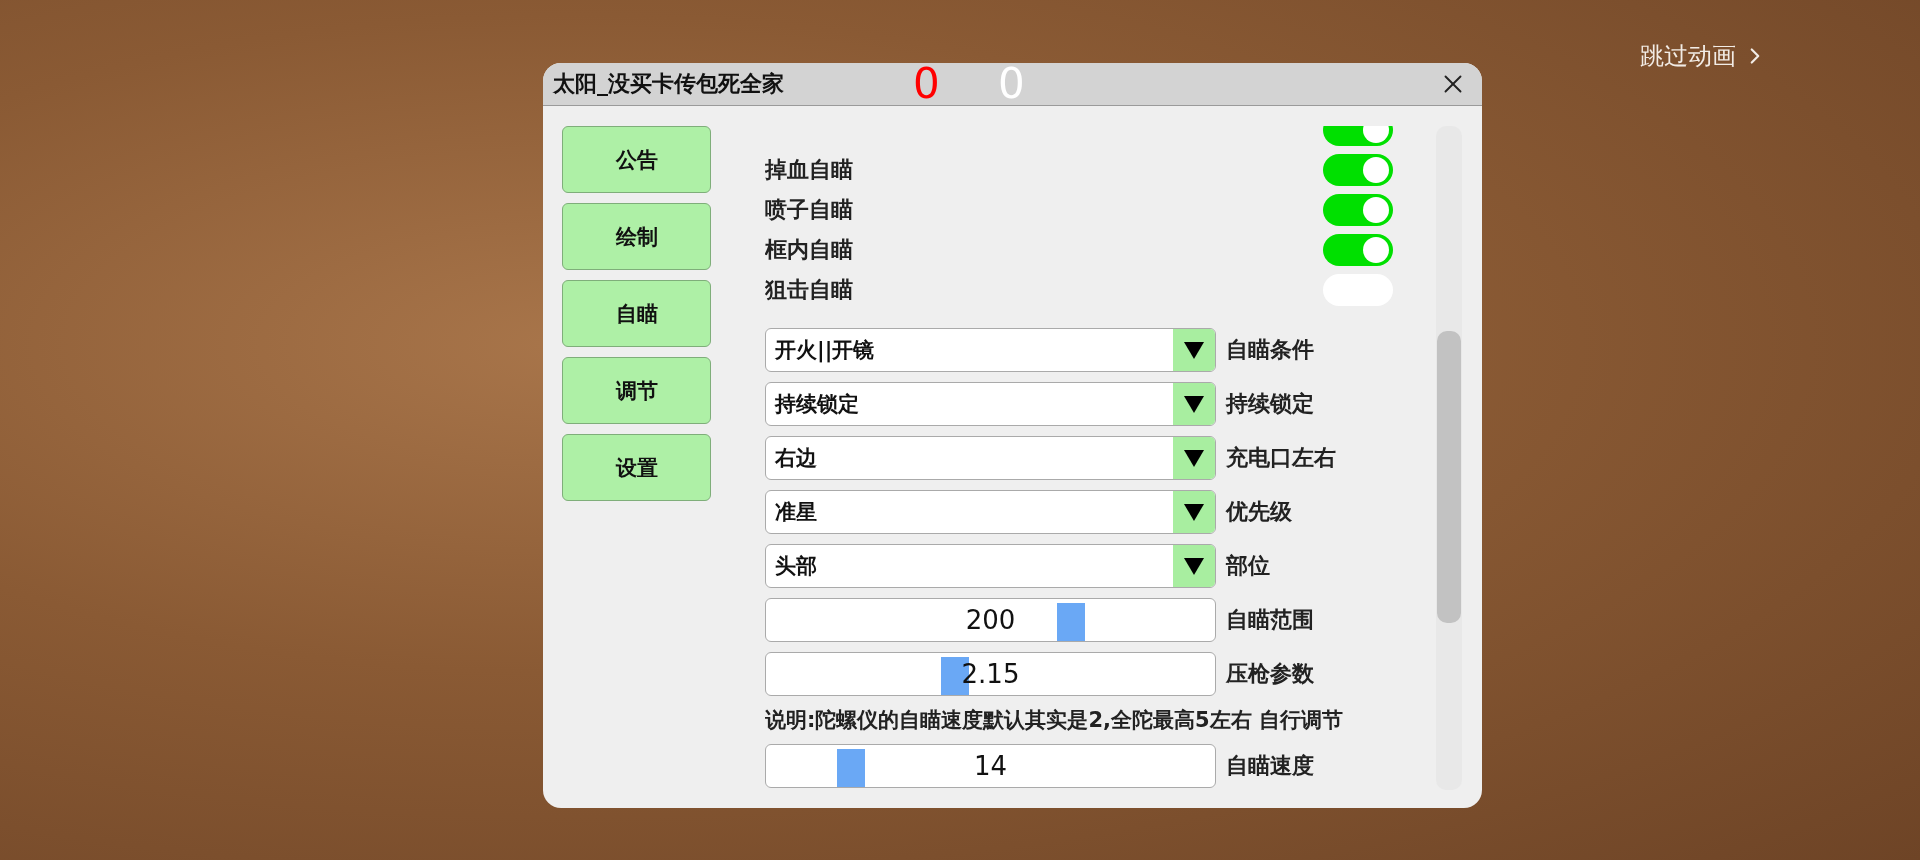  Describe the element at coordinates (809, 250) in the screenshot. I see `toggle-label: 框内自瞄` at that location.